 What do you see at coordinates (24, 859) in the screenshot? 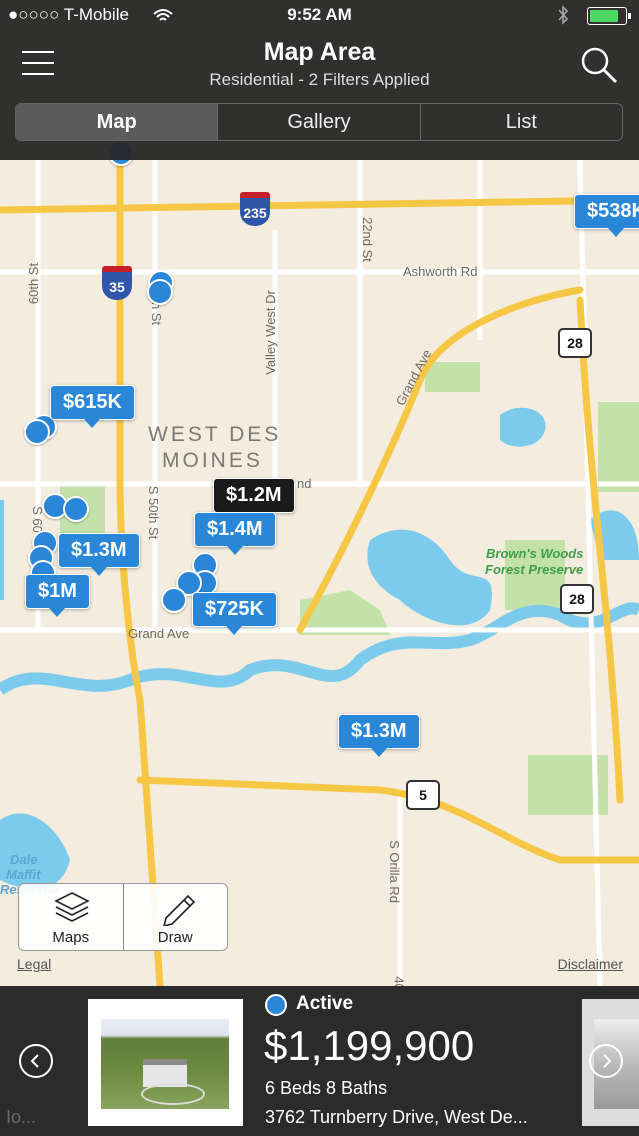
I see `lake-label: Dale` at bounding box center [24, 859].